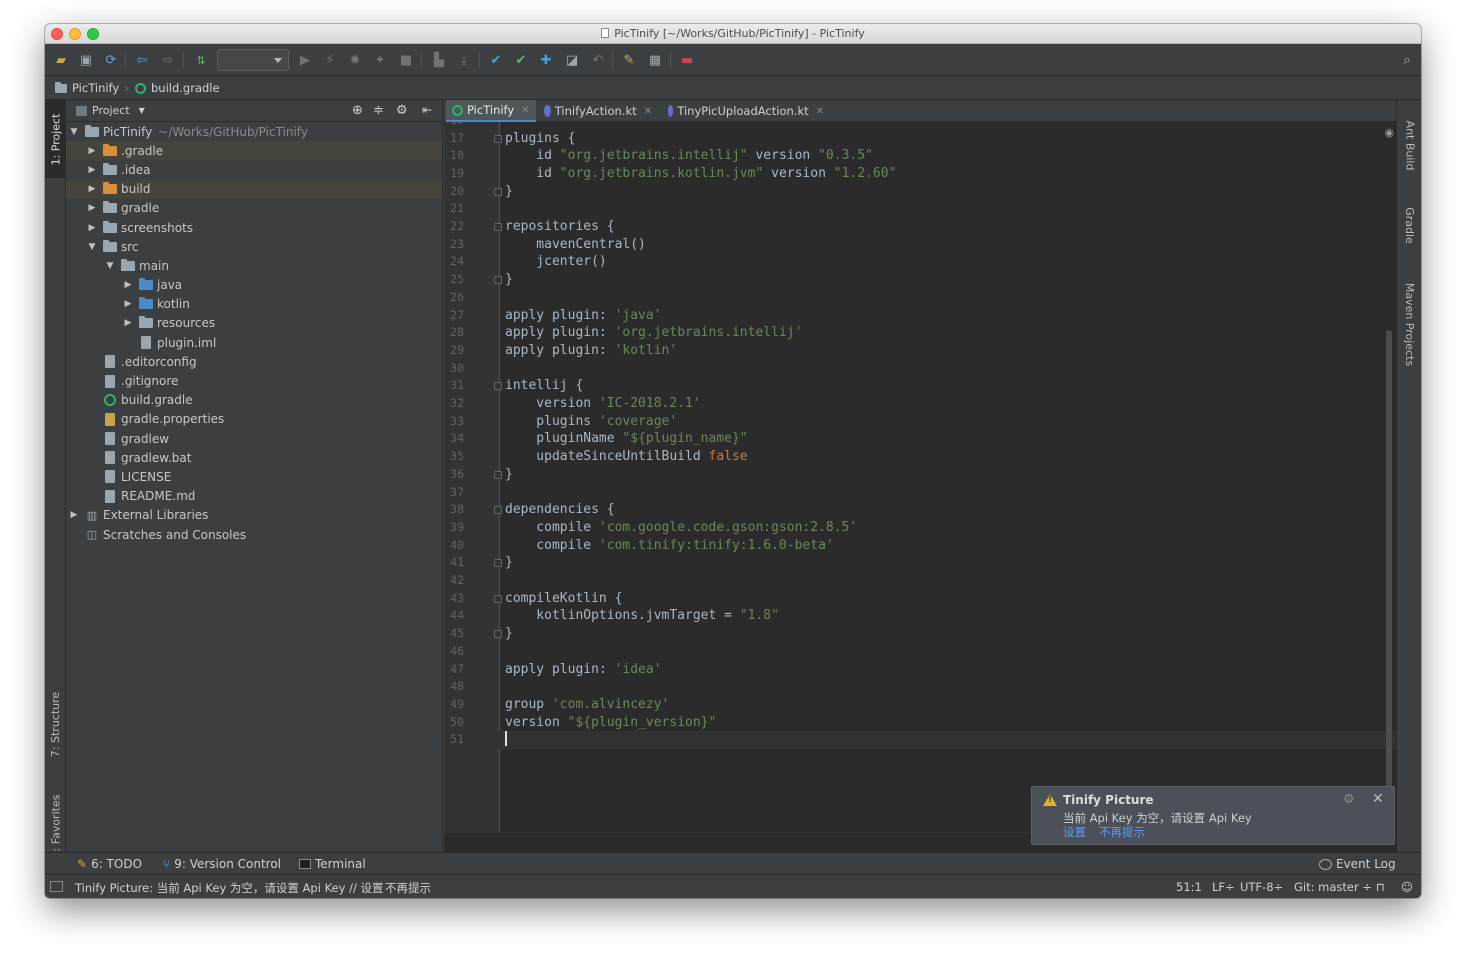 The image size is (1466, 962). What do you see at coordinates (598, 111) in the screenshot?
I see `tab-tinify-action: TinifyAction.kt ✕` at bounding box center [598, 111].